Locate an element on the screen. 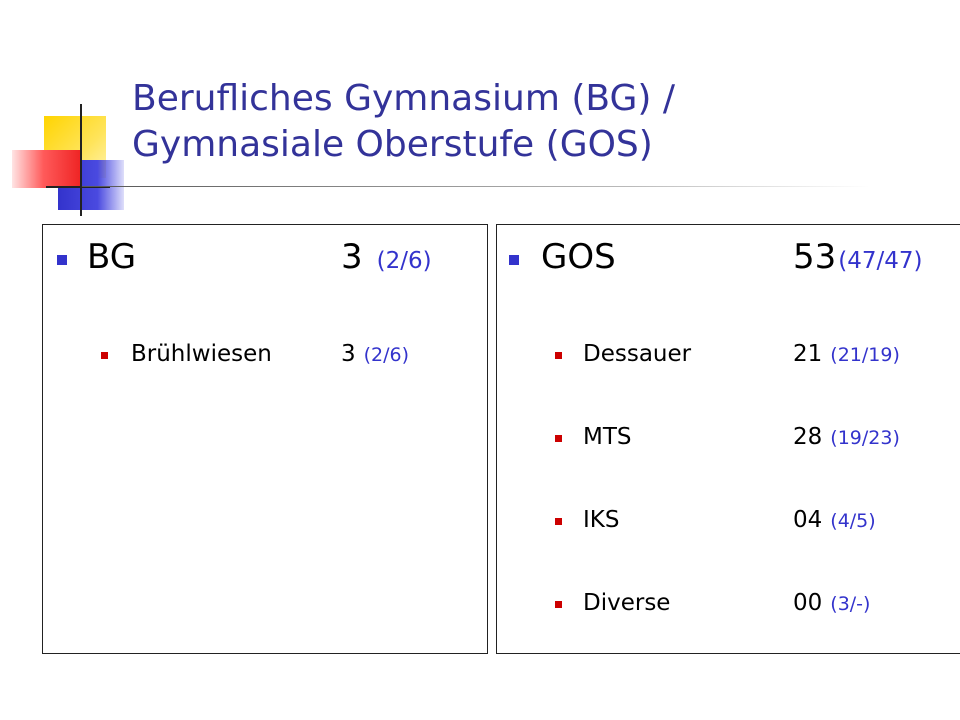 The image size is (960, 720). item-sub: (4/5) is located at coordinates (853, 521).